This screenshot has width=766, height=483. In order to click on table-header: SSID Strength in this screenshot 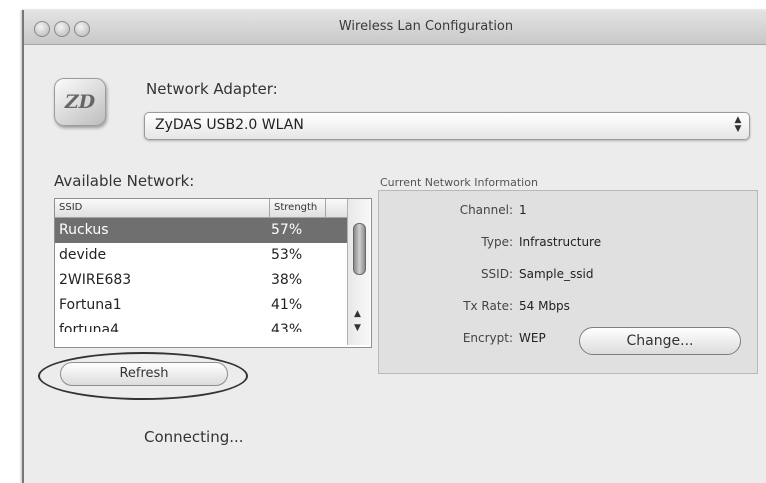, I will do `click(201, 208)`.